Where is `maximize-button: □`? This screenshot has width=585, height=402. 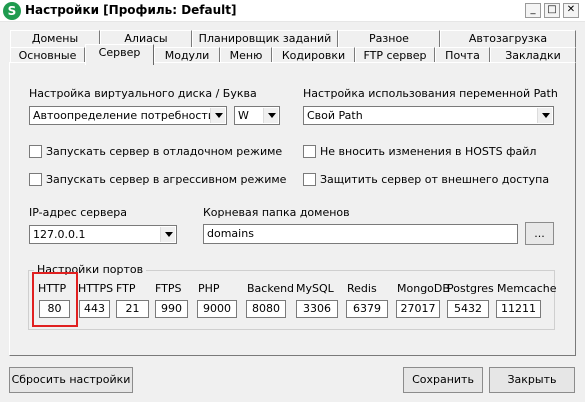
maximize-button: □ is located at coordinates (552, 10).